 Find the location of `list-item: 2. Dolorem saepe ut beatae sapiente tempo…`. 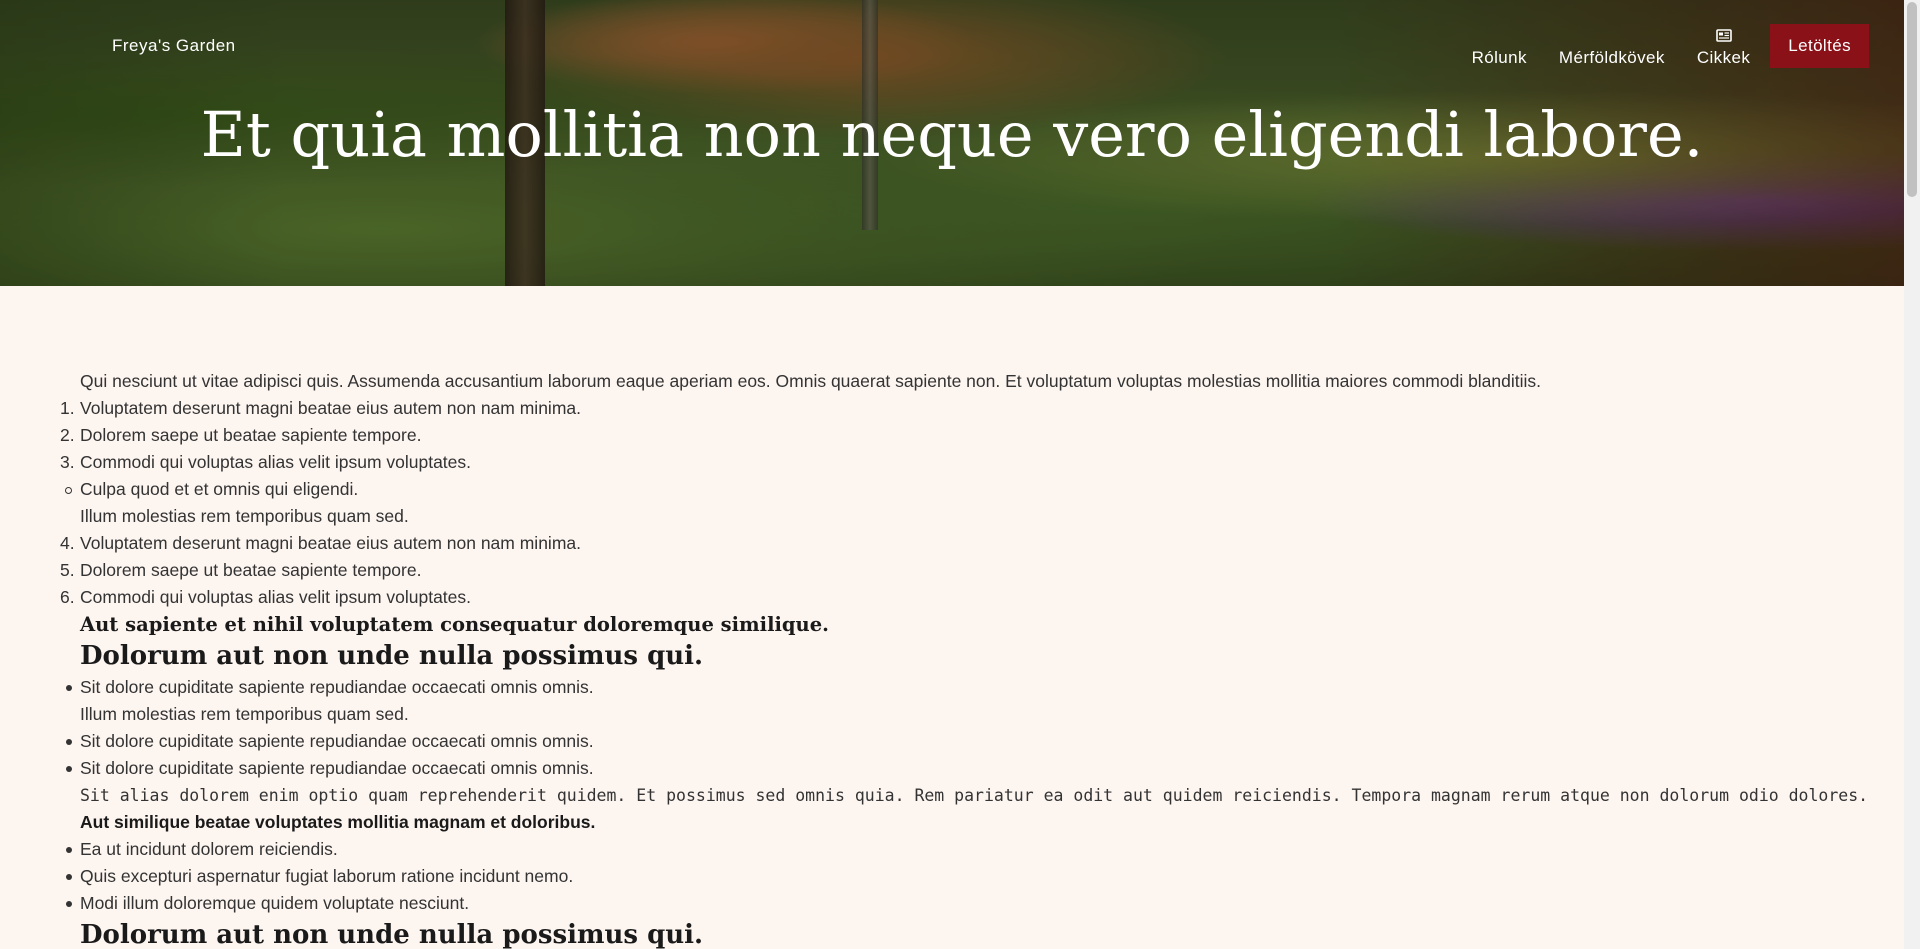

list-item: 2. Dolorem saepe ut beatae sapiente tempo… is located at coordinates (241, 435).